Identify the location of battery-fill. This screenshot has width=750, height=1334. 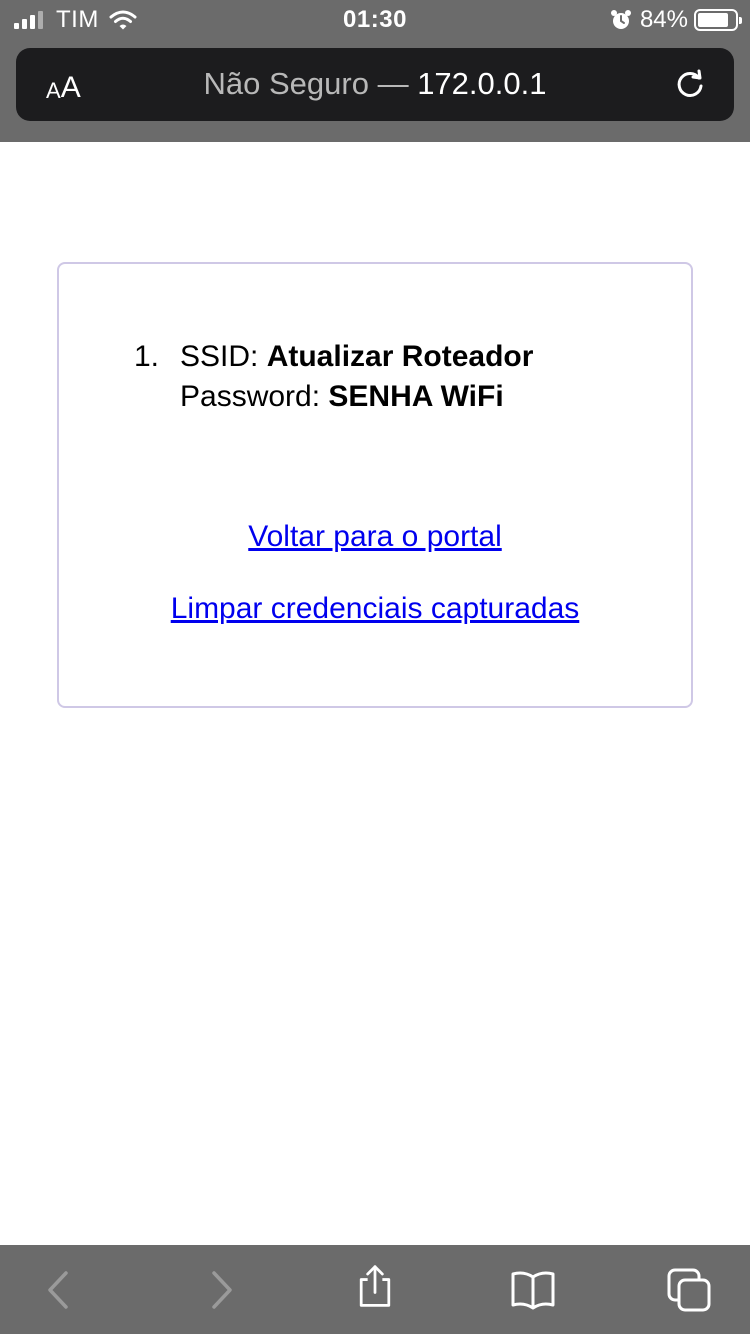
(713, 20).